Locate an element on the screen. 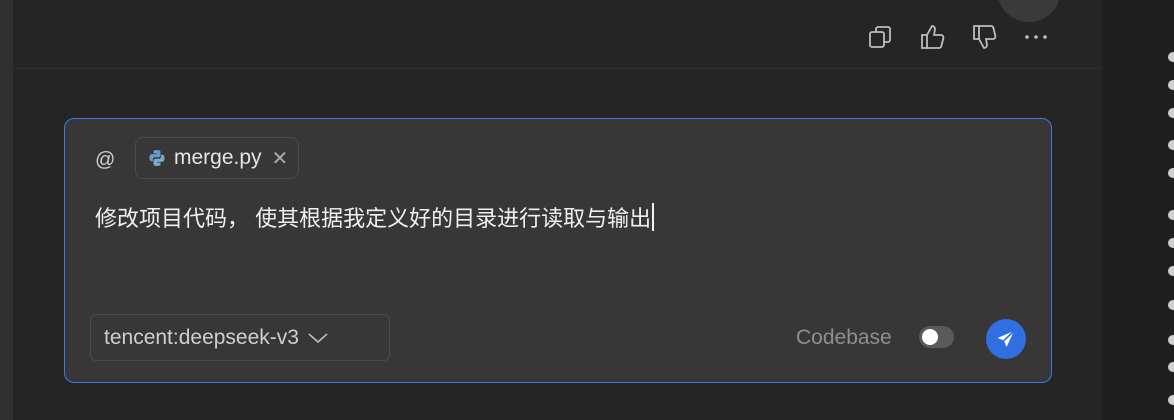 This screenshot has height=420, width=1174. copy-icon is located at coordinates (880, 37).